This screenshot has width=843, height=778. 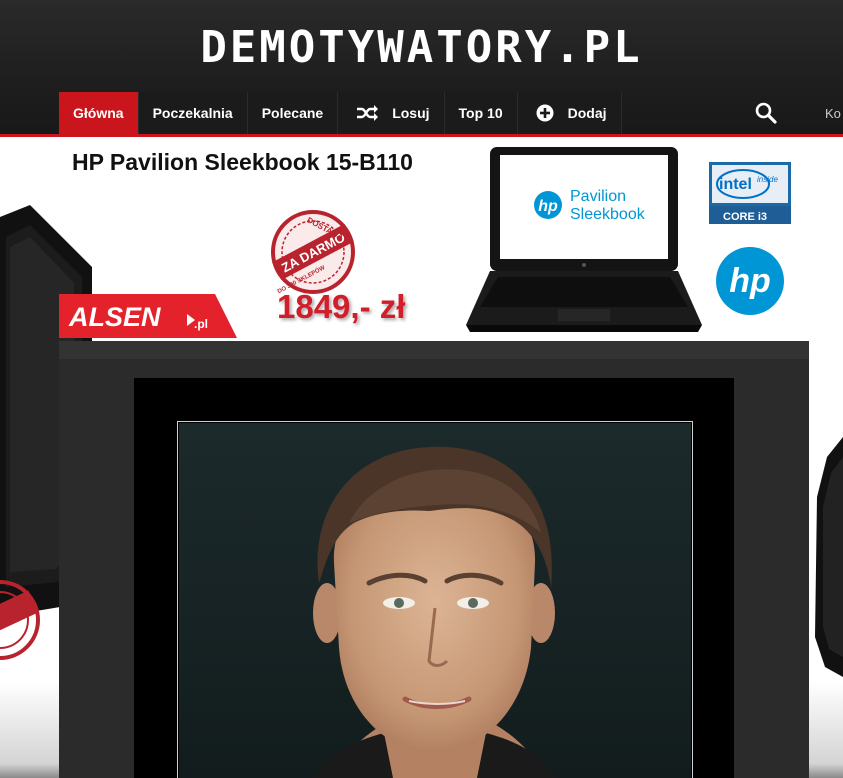 I want to click on intel-text: intel, so click(x=735, y=184).